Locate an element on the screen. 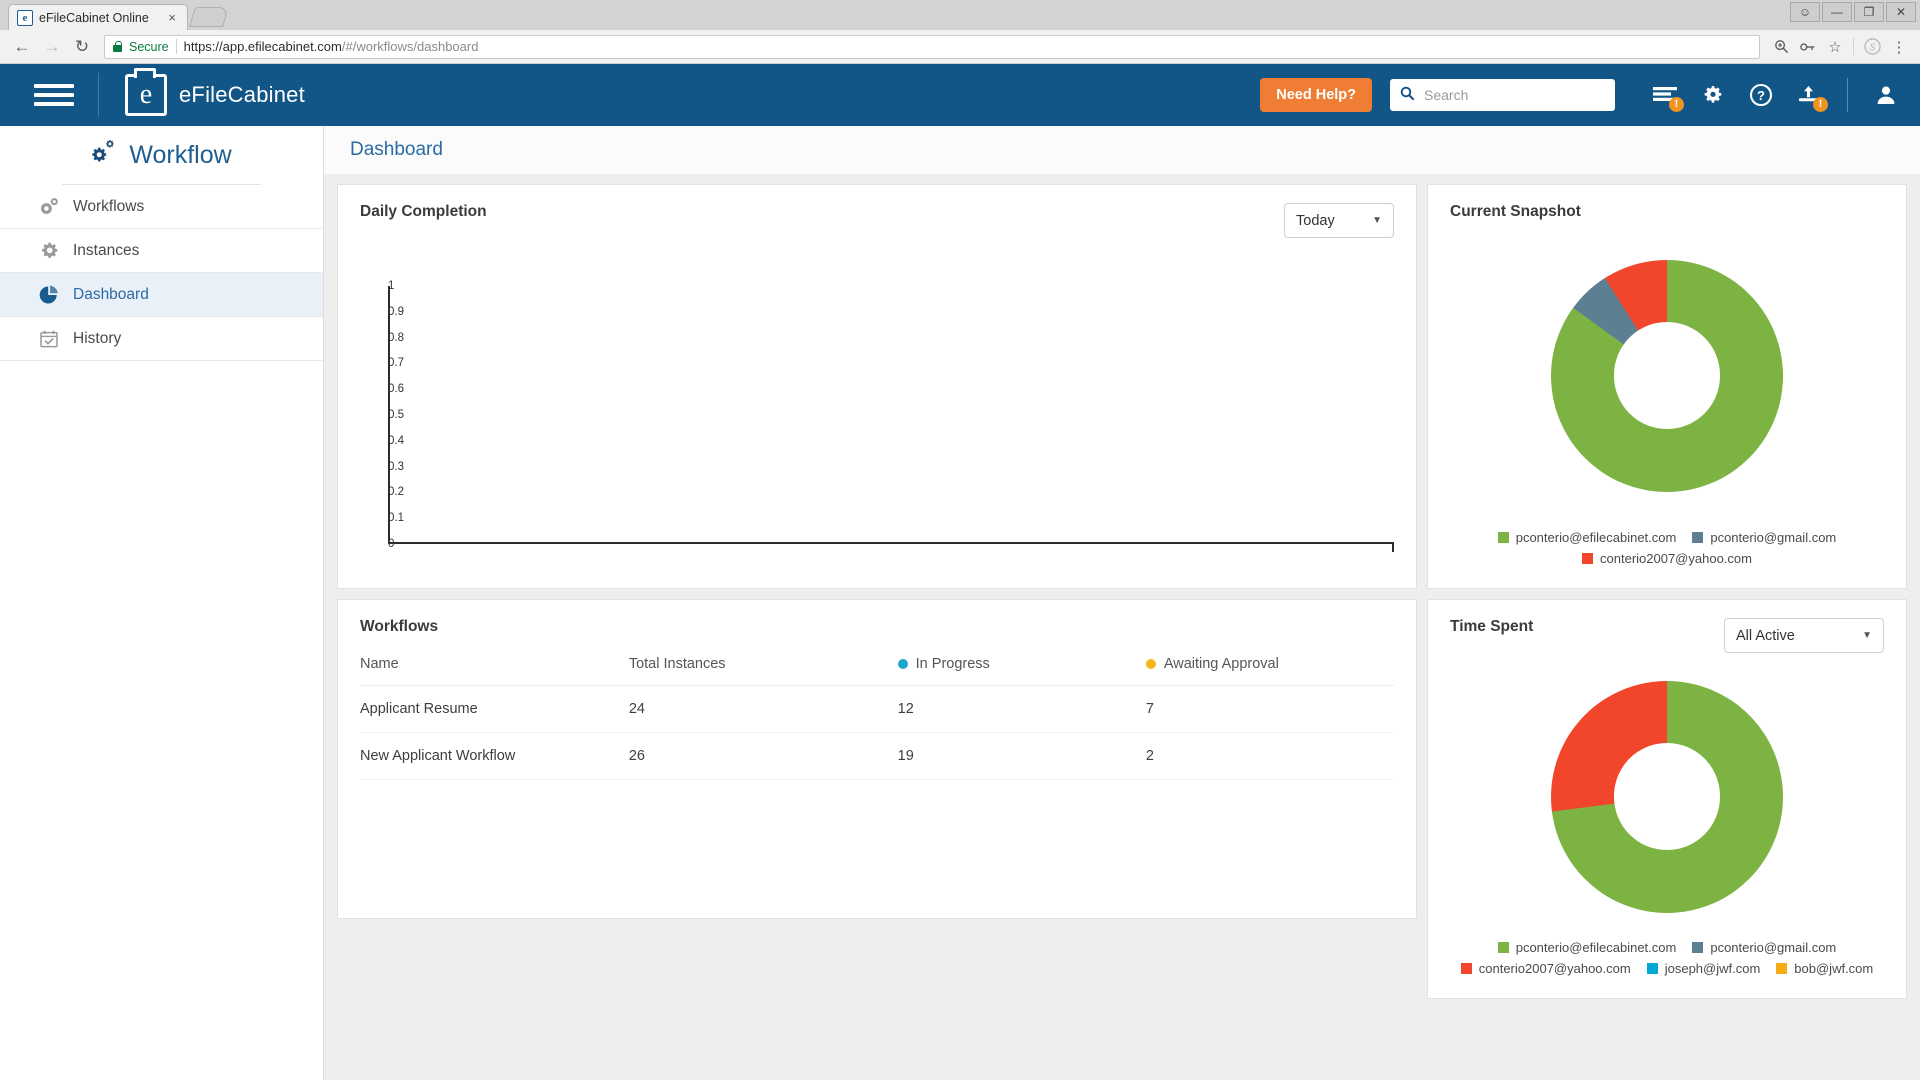 The height and width of the screenshot is (1080, 1920). y-tick-label: 0 is located at coordinates (391, 544).